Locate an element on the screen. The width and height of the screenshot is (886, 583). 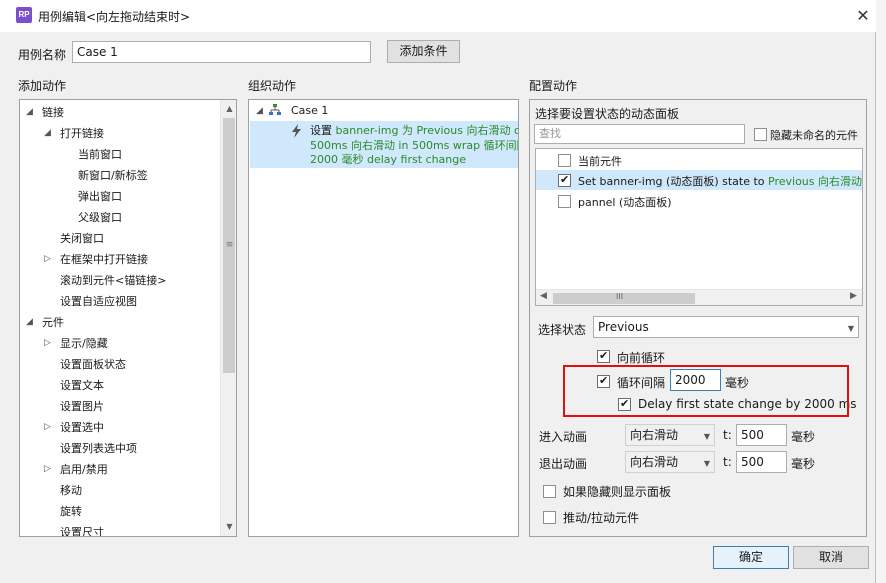
organize-actions-heading: 组织动作 is located at coordinates (272, 86).